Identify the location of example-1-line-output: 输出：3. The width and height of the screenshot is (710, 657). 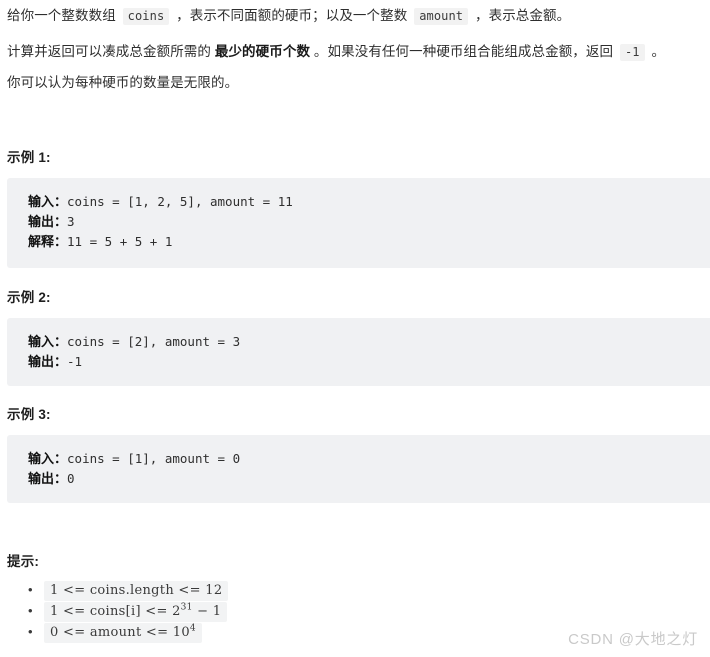
(369, 222).